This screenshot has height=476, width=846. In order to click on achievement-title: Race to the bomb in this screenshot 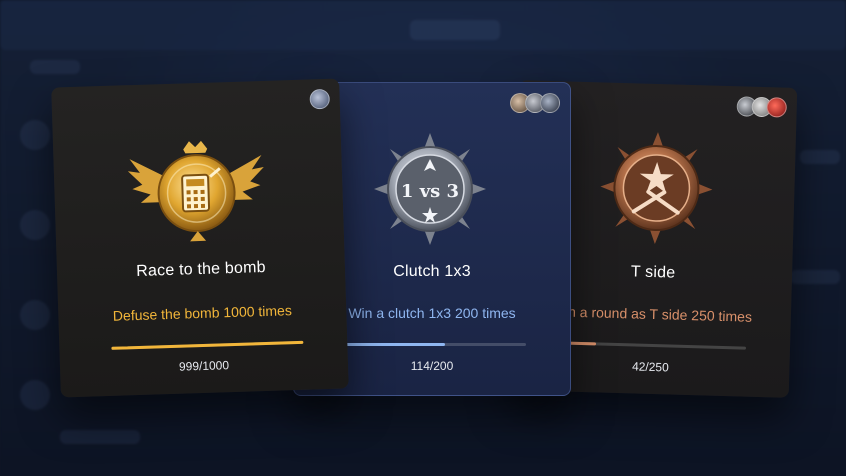, I will do `click(201, 269)`.